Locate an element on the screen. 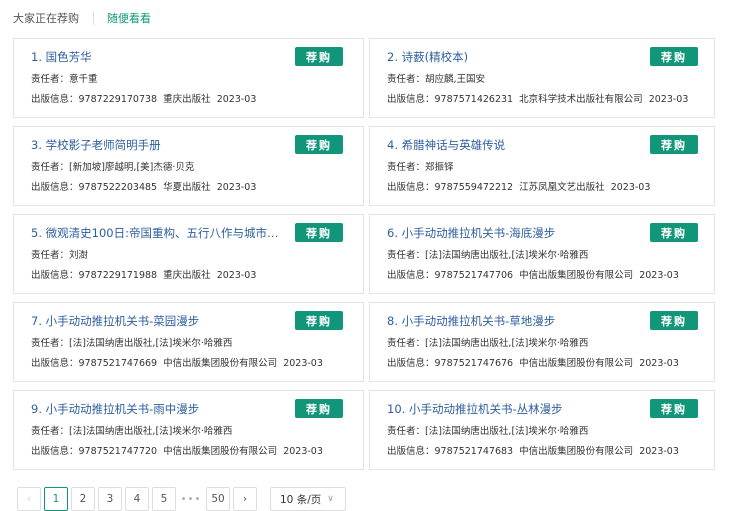 Image resolution: width=733 pixels, height=511 pixels. prev-page-button: ‹ is located at coordinates (29, 499).